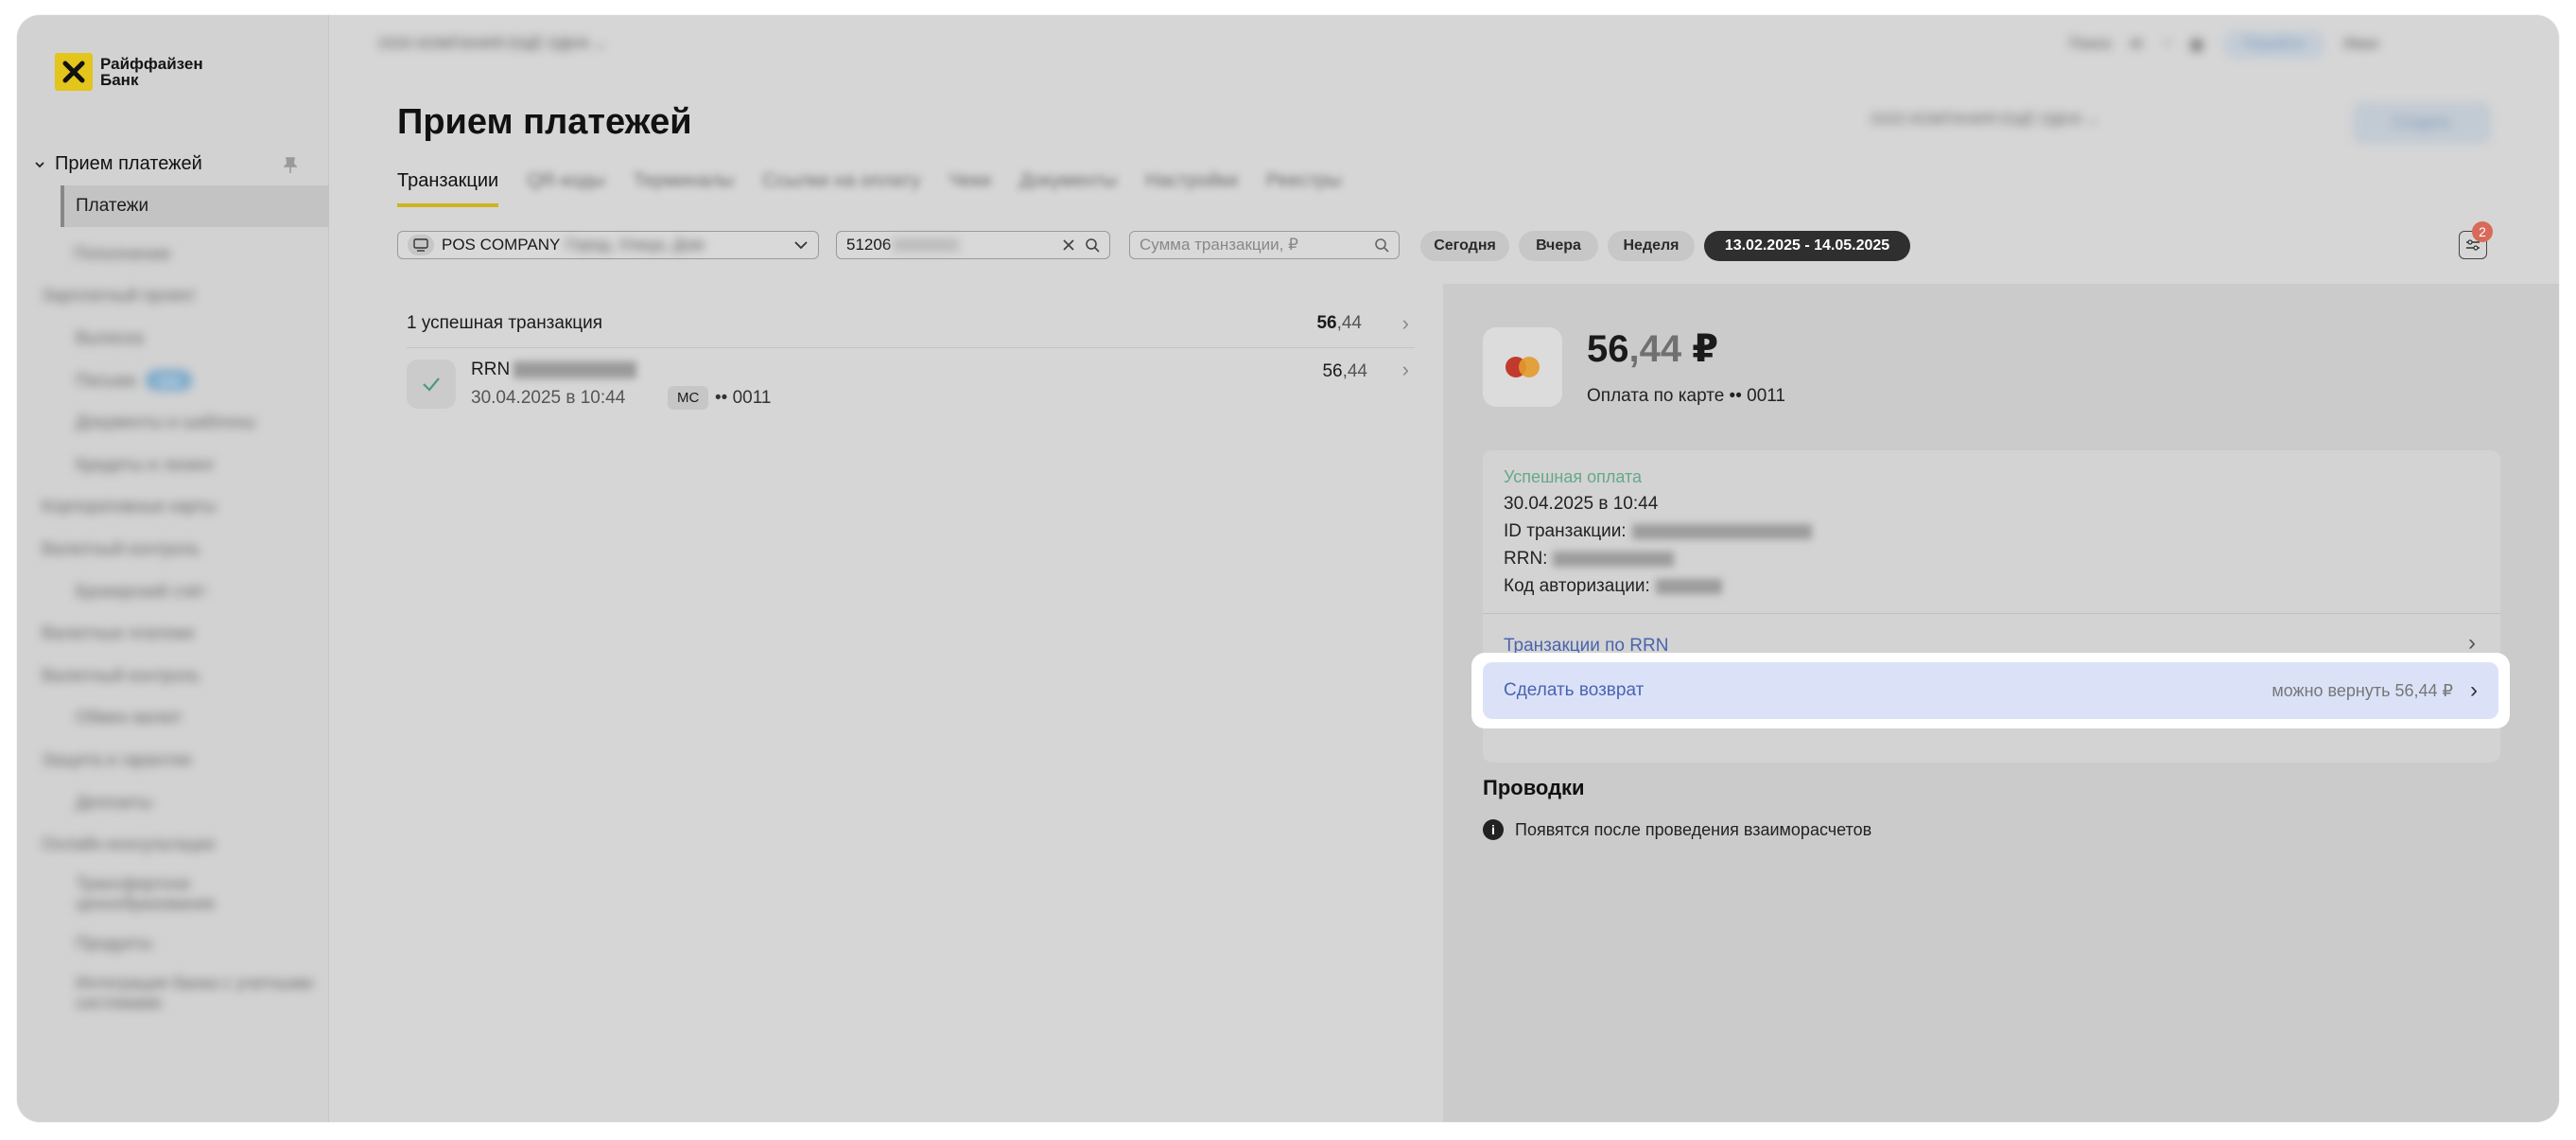 This screenshot has width=2576, height=1140. I want to click on sidebar-item: Корпоративные карты, so click(179, 507).